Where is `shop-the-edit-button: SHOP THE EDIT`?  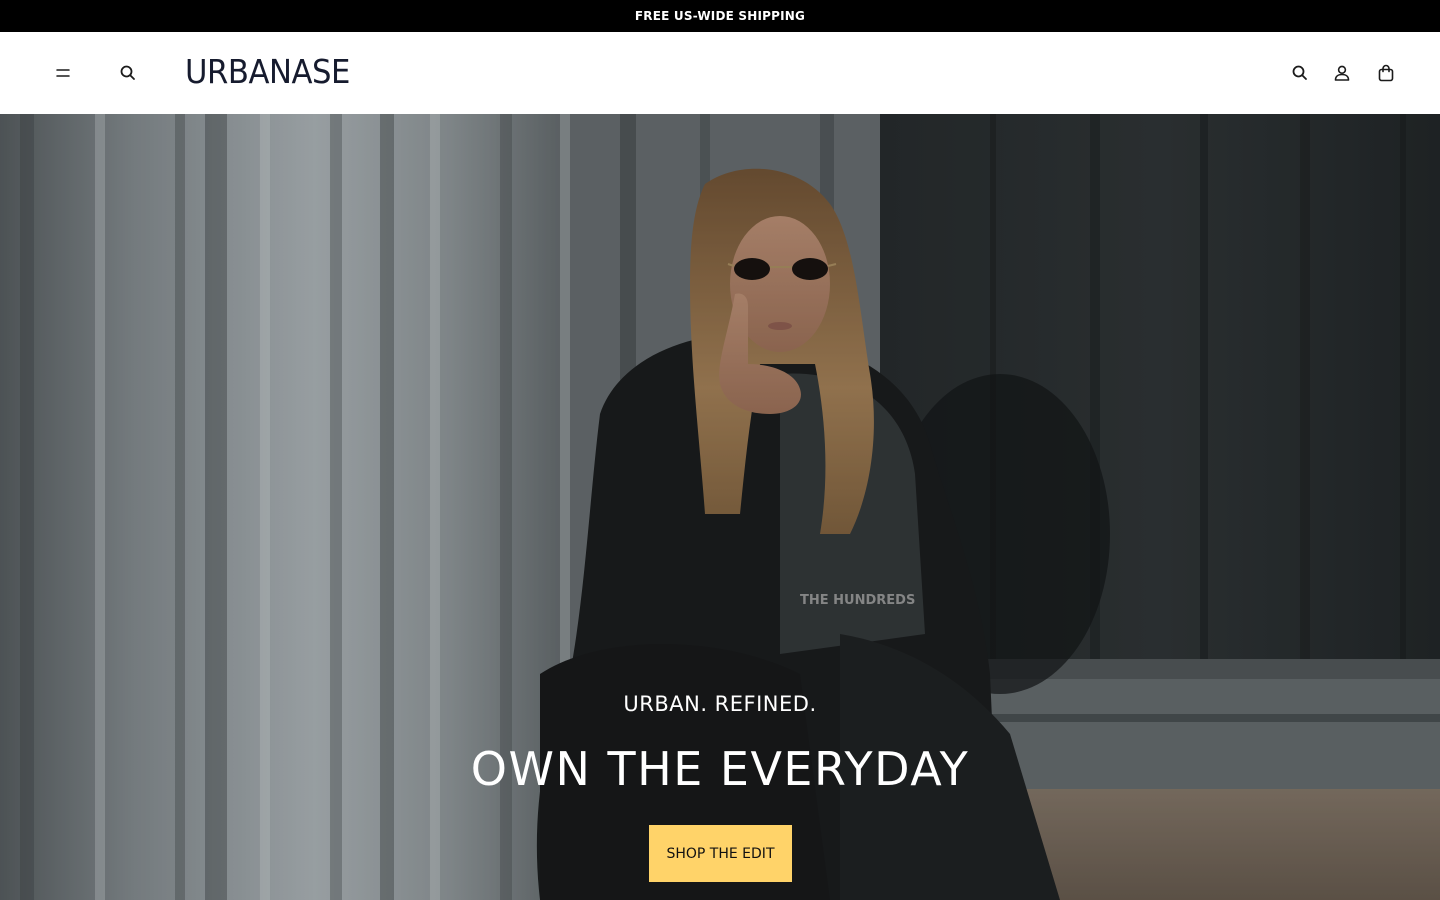
shop-the-edit-button: SHOP THE EDIT is located at coordinates (720, 853).